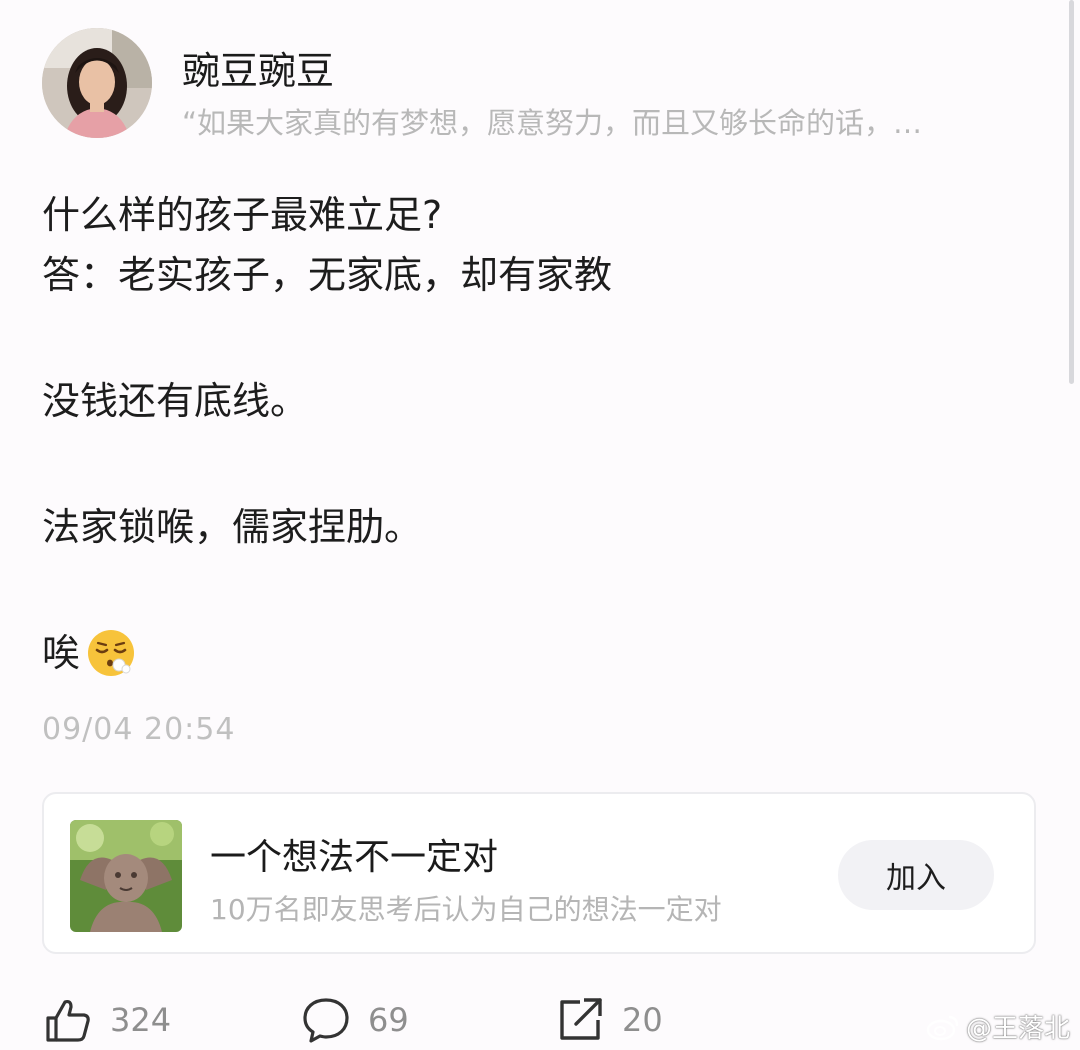  What do you see at coordinates (942, 1027) in the screenshot?
I see `weibo-icon` at bounding box center [942, 1027].